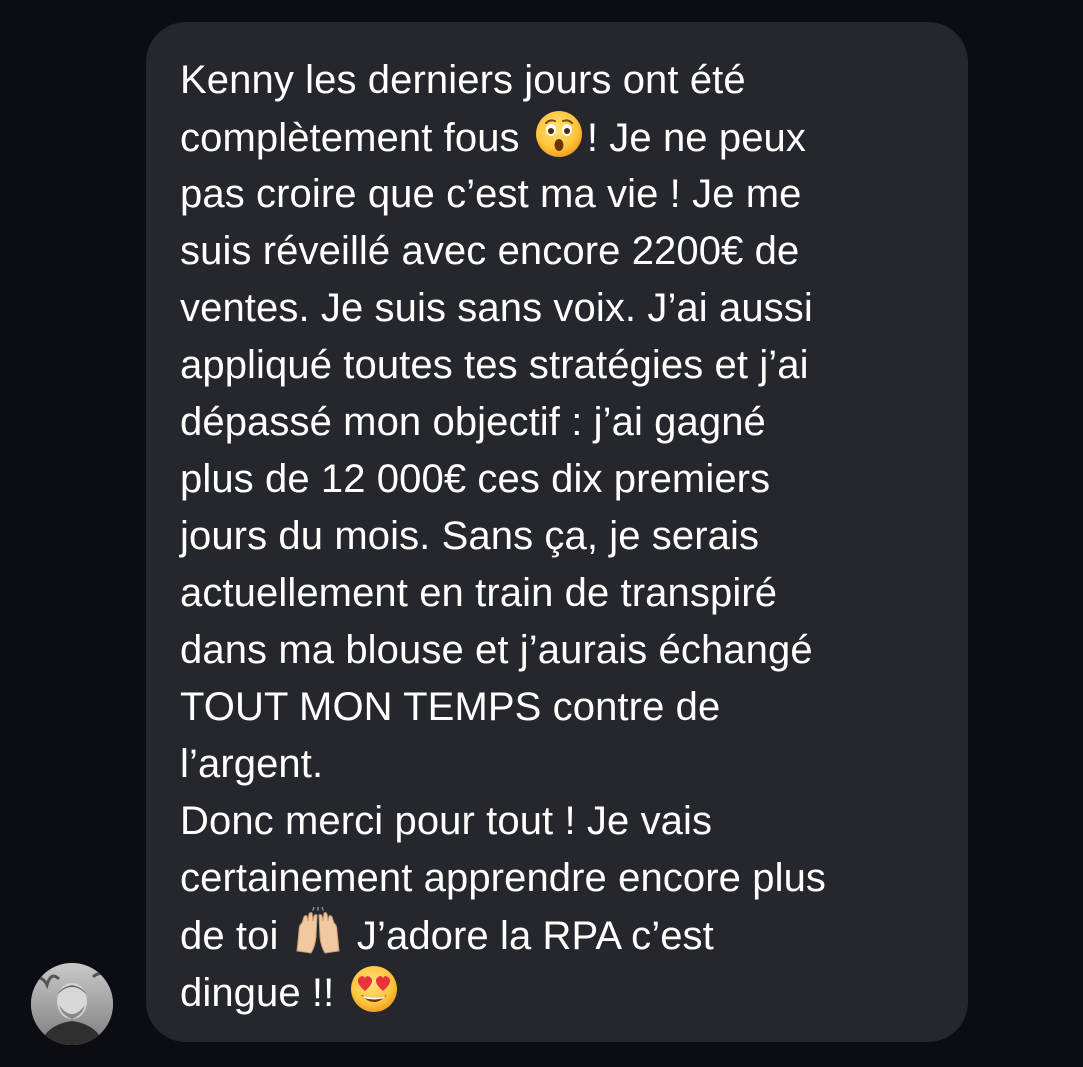 The height and width of the screenshot is (1067, 1083). I want to click on message-line: complètement fous ! Je ne peux, so click(564, 137).